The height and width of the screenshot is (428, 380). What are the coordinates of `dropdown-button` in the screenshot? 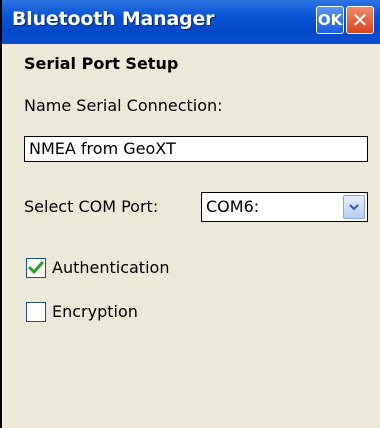 It's located at (354, 207).